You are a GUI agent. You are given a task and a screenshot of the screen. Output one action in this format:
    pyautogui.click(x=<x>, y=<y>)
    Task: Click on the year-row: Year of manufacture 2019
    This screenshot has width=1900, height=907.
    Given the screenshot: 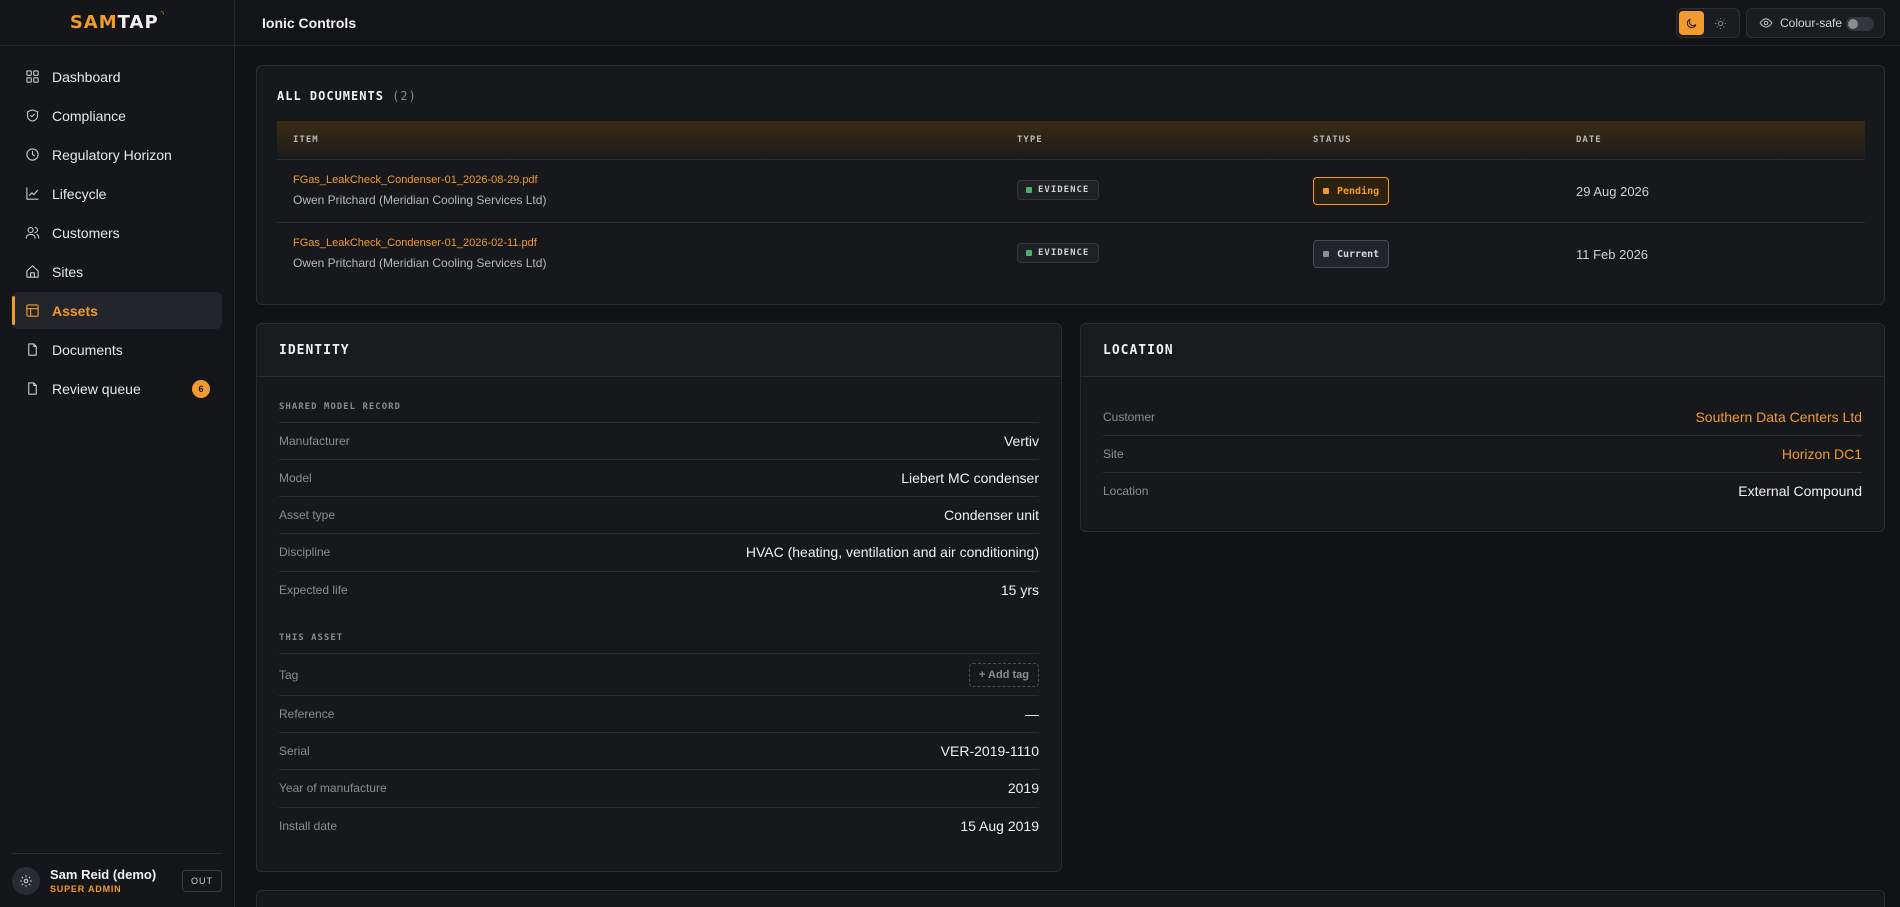 What is the action you would take?
    pyautogui.click(x=659, y=787)
    